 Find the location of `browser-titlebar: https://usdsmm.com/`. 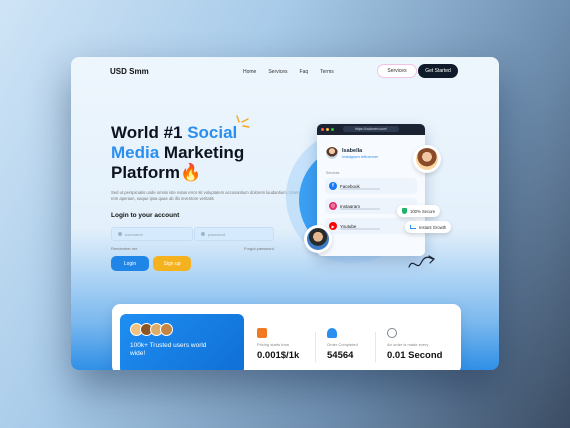

browser-titlebar: https://usdsmm.com/ is located at coordinates (371, 129).